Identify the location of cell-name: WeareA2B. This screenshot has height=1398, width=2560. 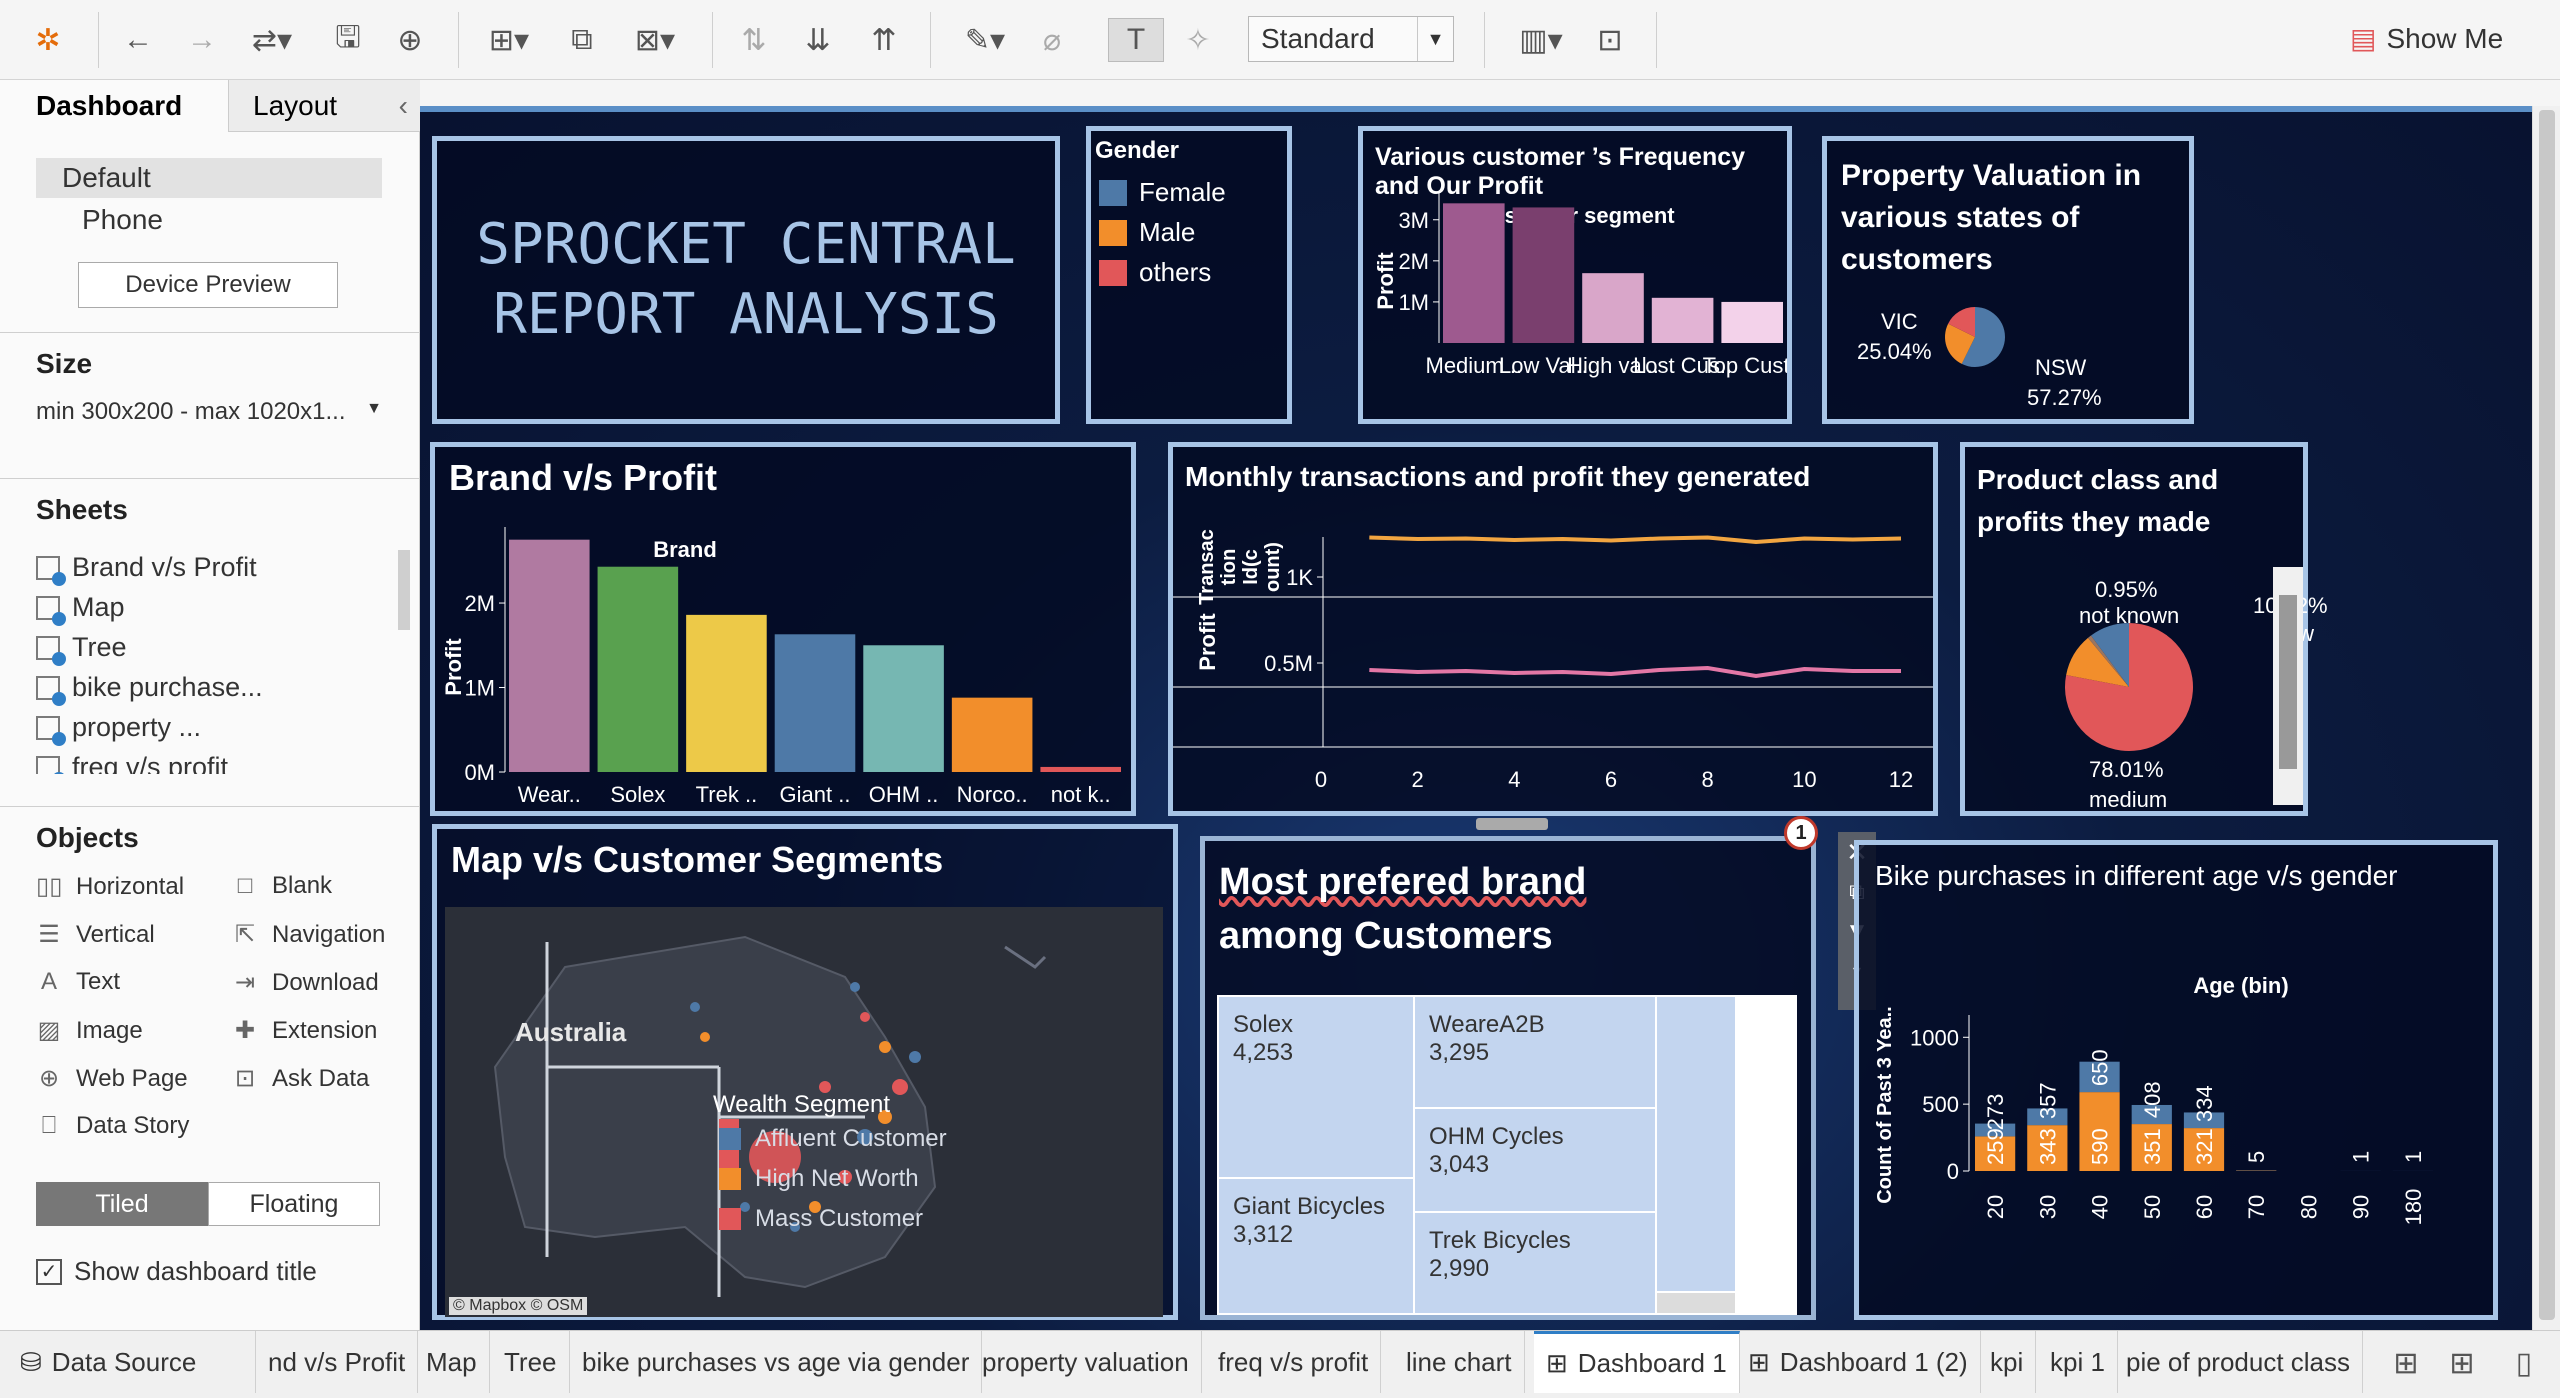
(1487, 1024).